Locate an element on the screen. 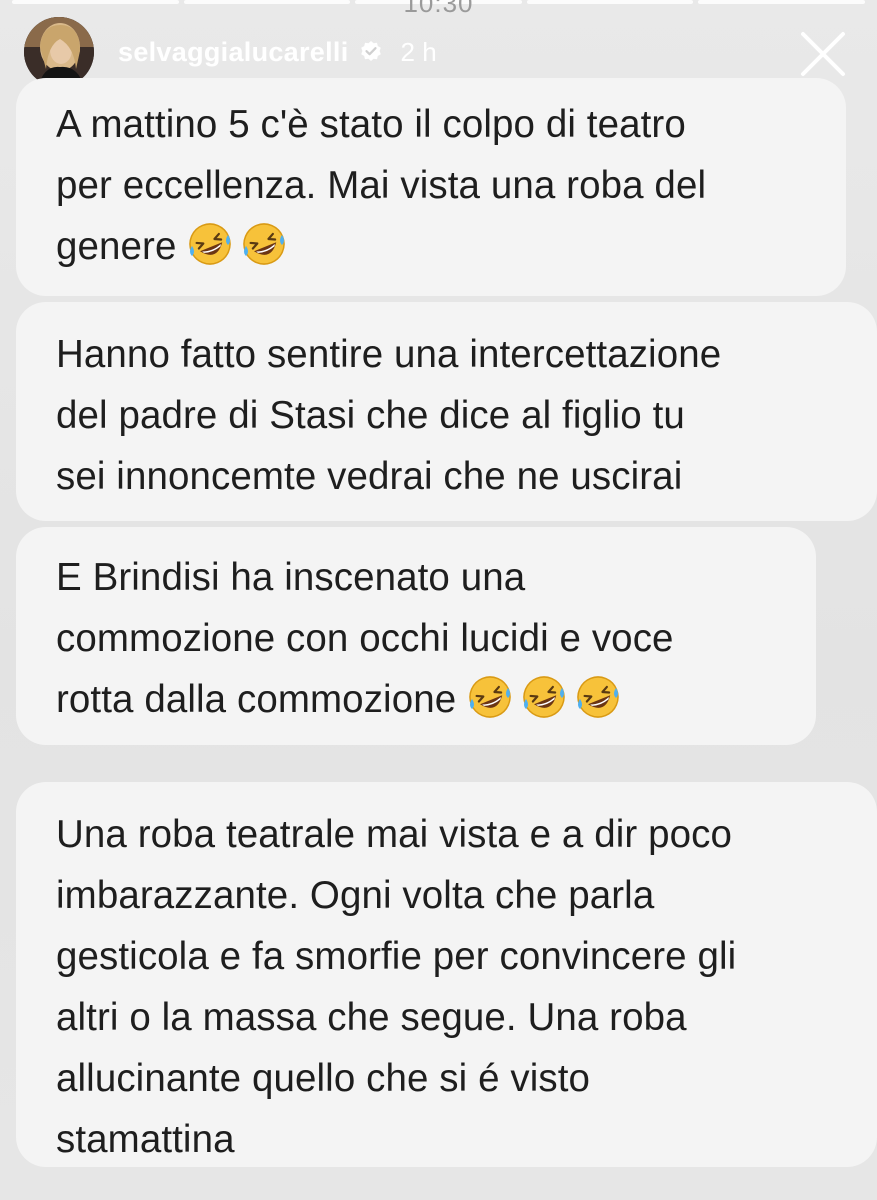 This screenshot has height=1200, width=877. avatar is located at coordinates (59, 52).